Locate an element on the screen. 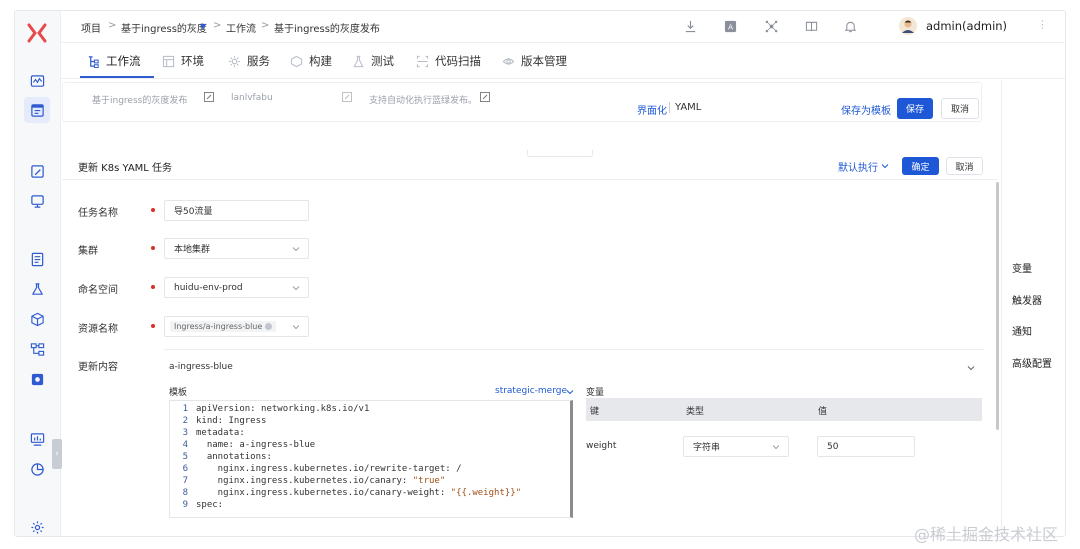  resource-select: Ingress/a-ingress-blue is located at coordinates (236, 326).